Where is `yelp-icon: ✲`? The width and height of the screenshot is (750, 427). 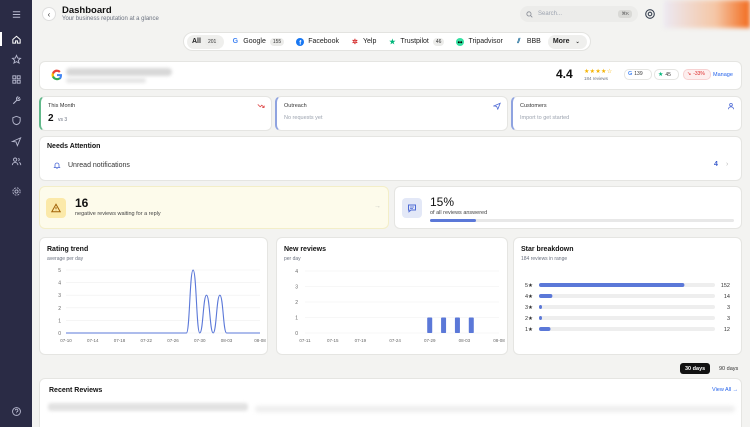
yelp-icon: ✲ is located at coordinates (355, 42).